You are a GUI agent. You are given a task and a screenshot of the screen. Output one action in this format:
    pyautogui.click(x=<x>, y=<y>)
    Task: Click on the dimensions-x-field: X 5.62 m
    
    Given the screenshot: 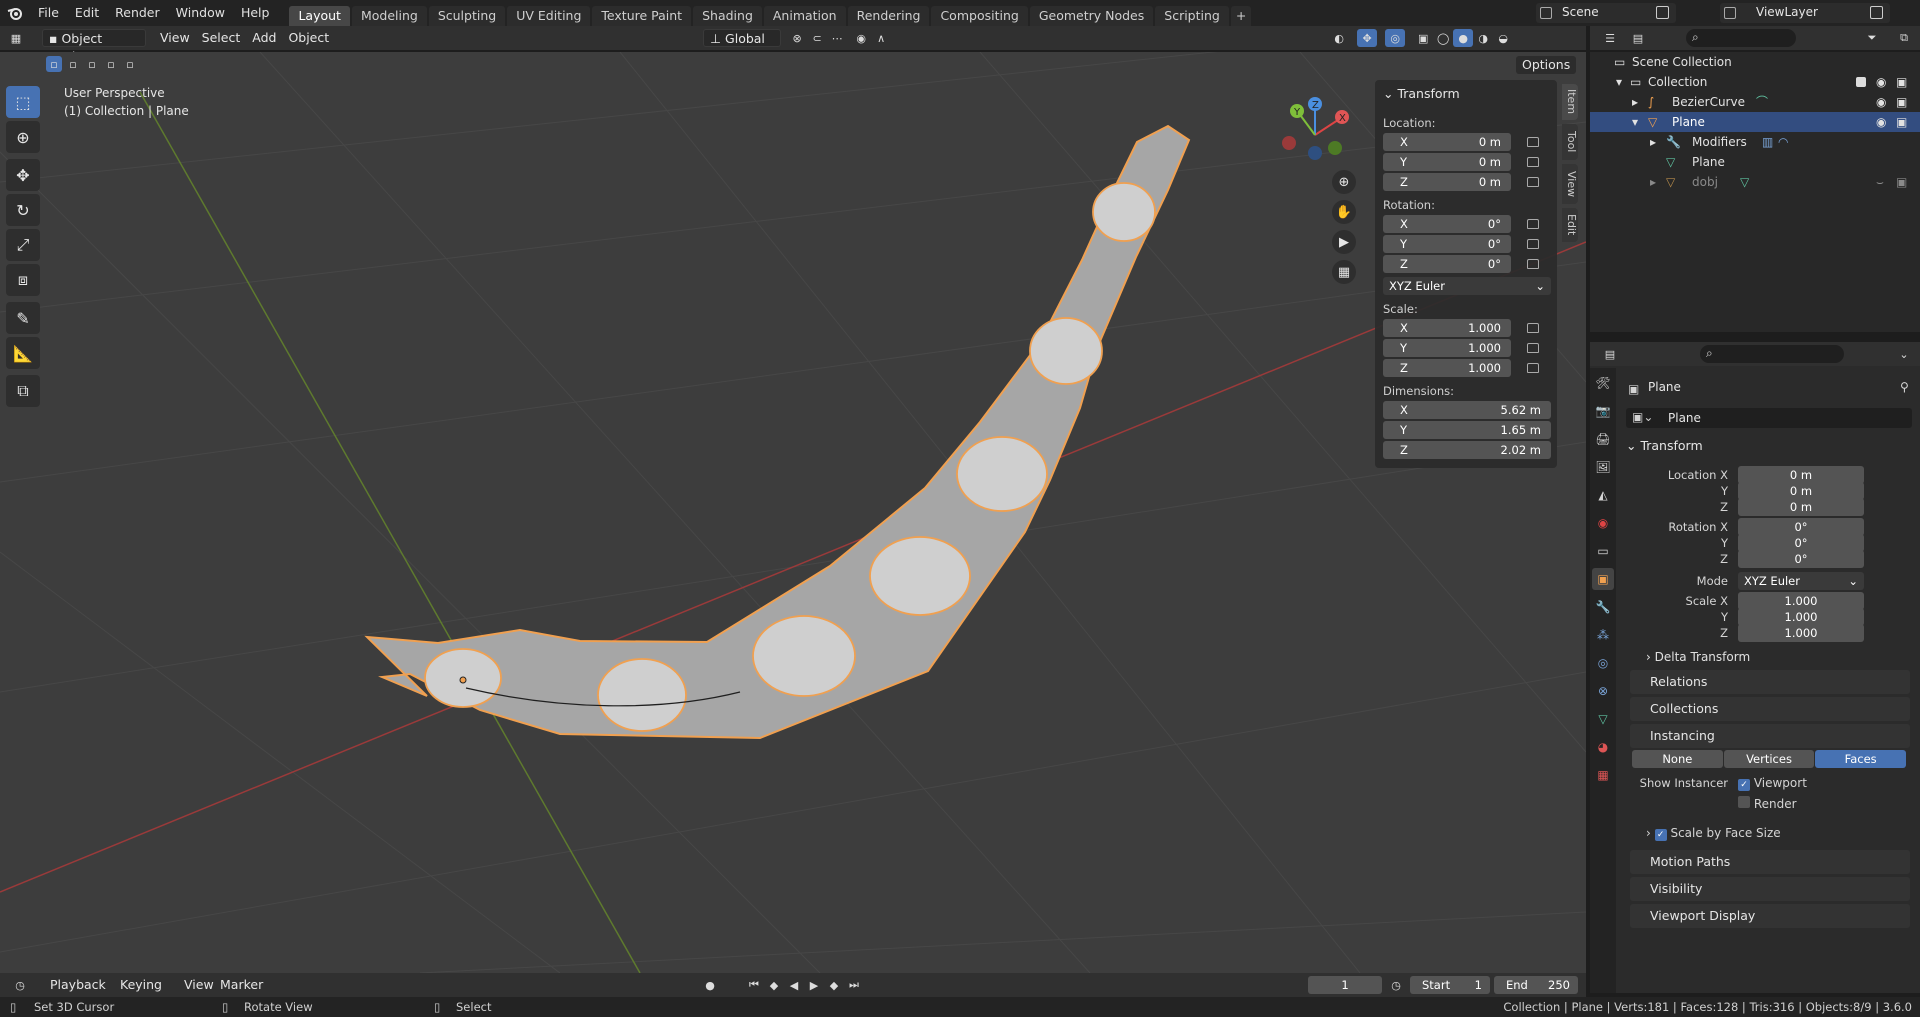 What is the action you would take?
    pyautogui.click(x=1467, y=410)
    